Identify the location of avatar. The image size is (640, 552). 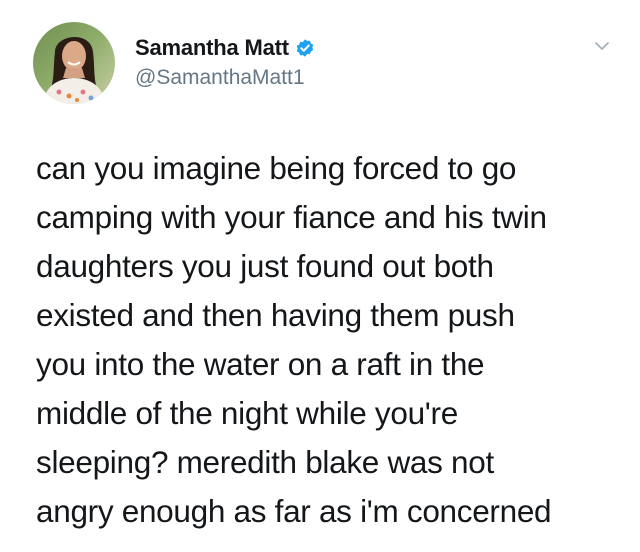
(74, 63).